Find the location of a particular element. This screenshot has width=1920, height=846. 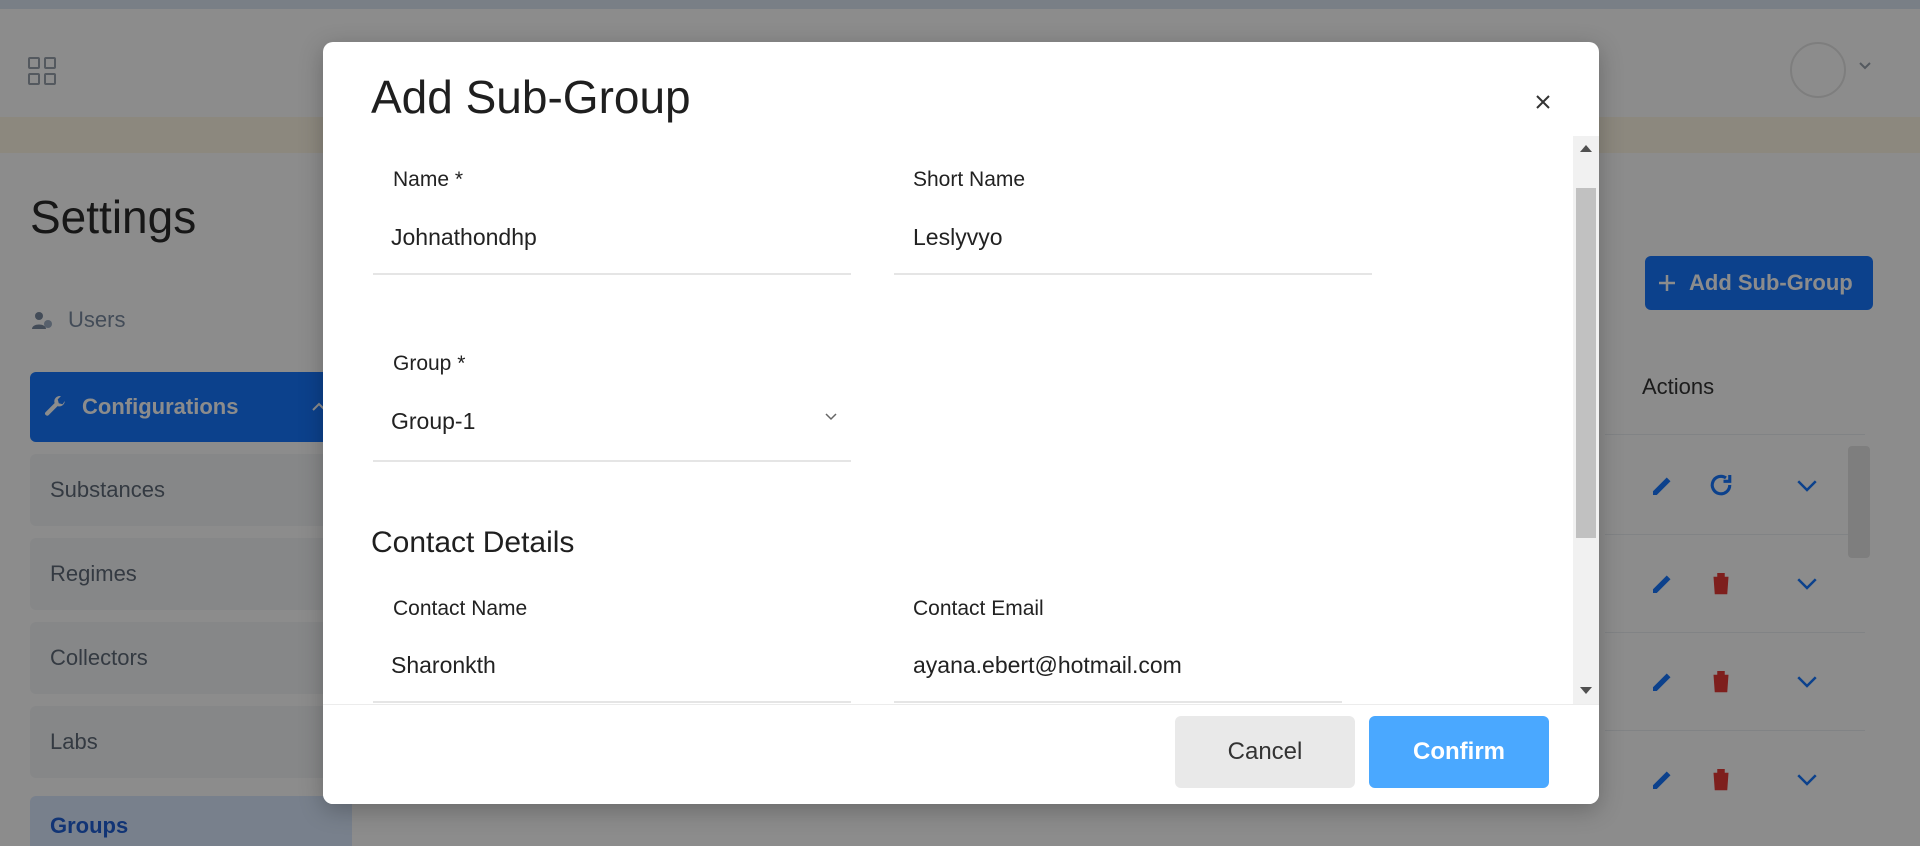

name-label: Name * is located at coordinates (428, 179).